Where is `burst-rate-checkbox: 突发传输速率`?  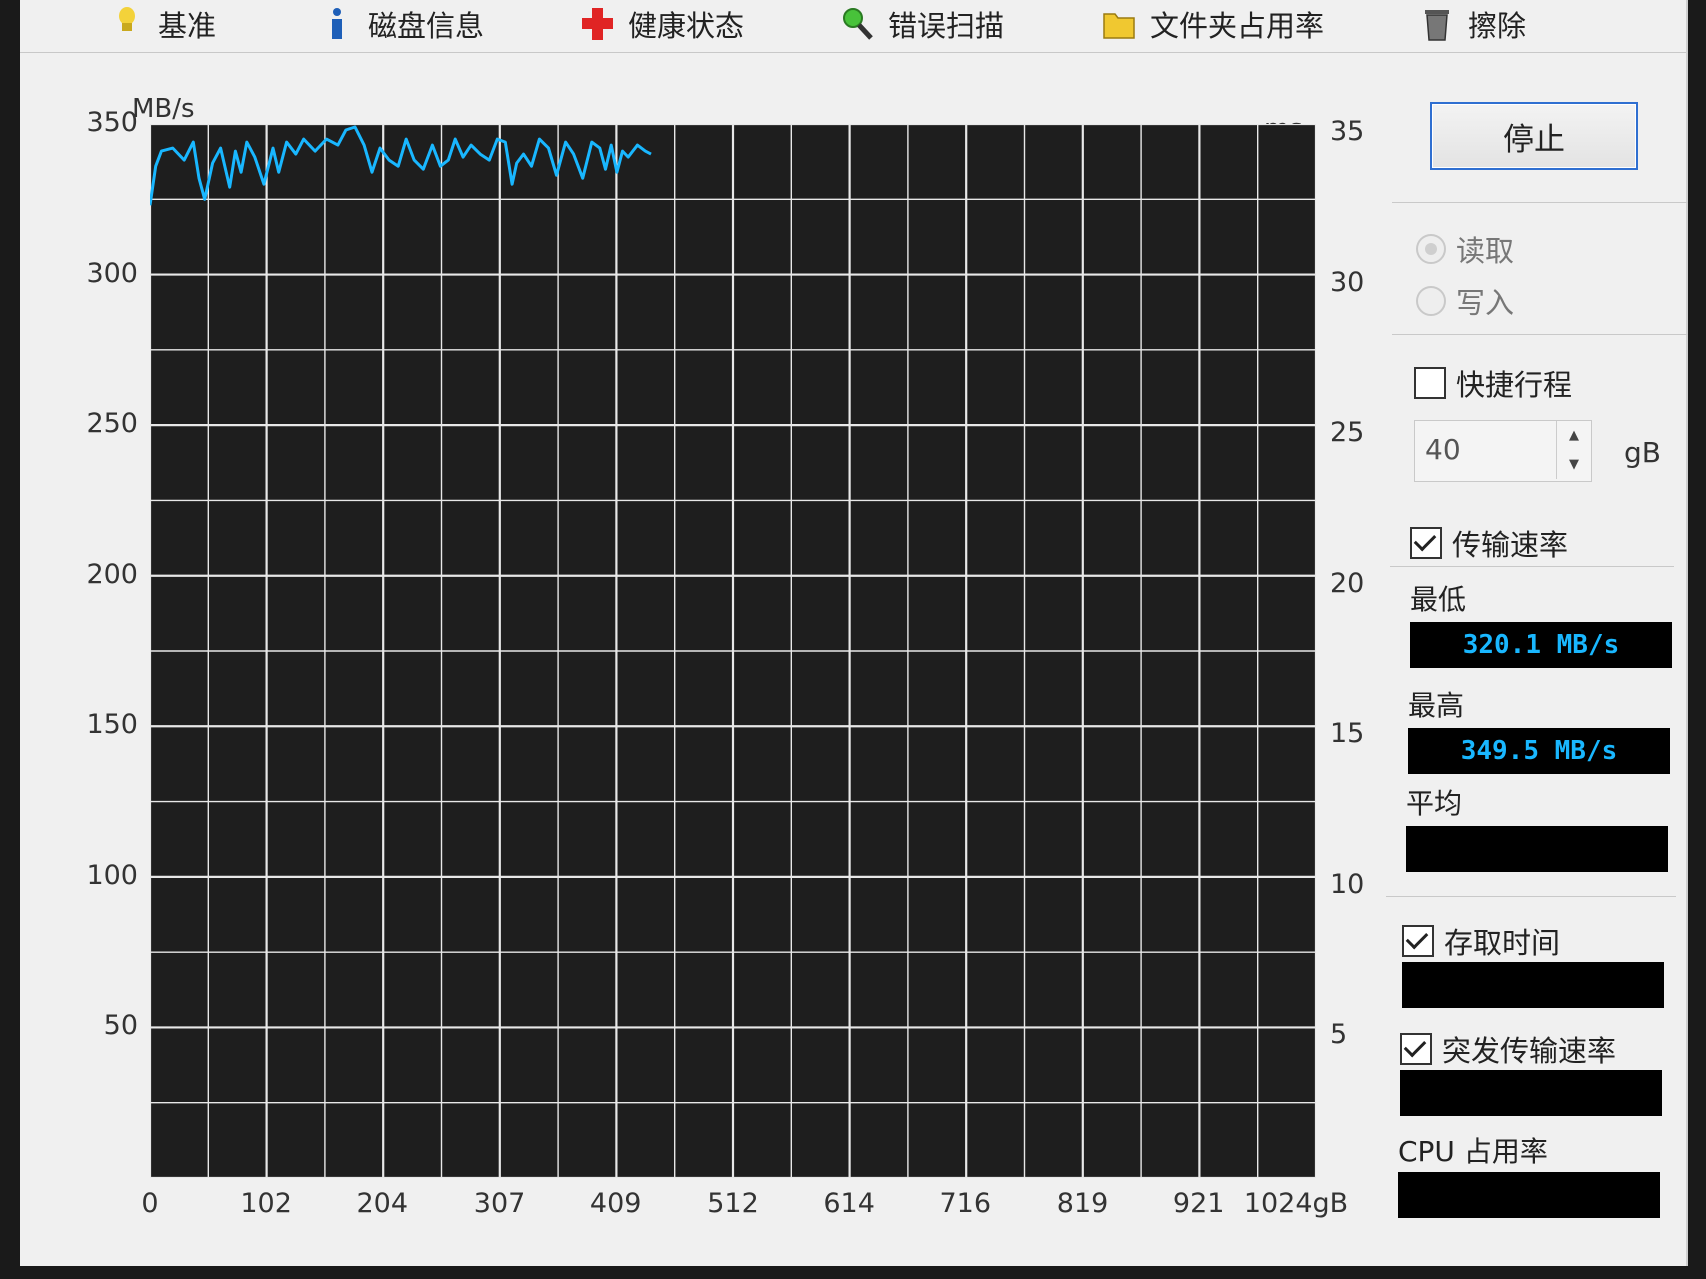 burst-rate-checkbox: 突发传输速率 is located at coordinates (1508, 1049).